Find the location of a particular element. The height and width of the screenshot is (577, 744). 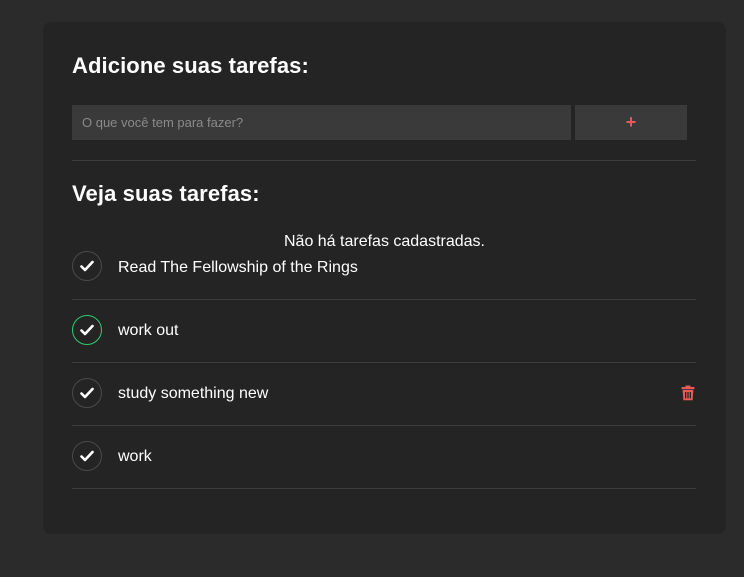

task-item: Read The Fellowship of the Rings is located at coordinates (384, 268).